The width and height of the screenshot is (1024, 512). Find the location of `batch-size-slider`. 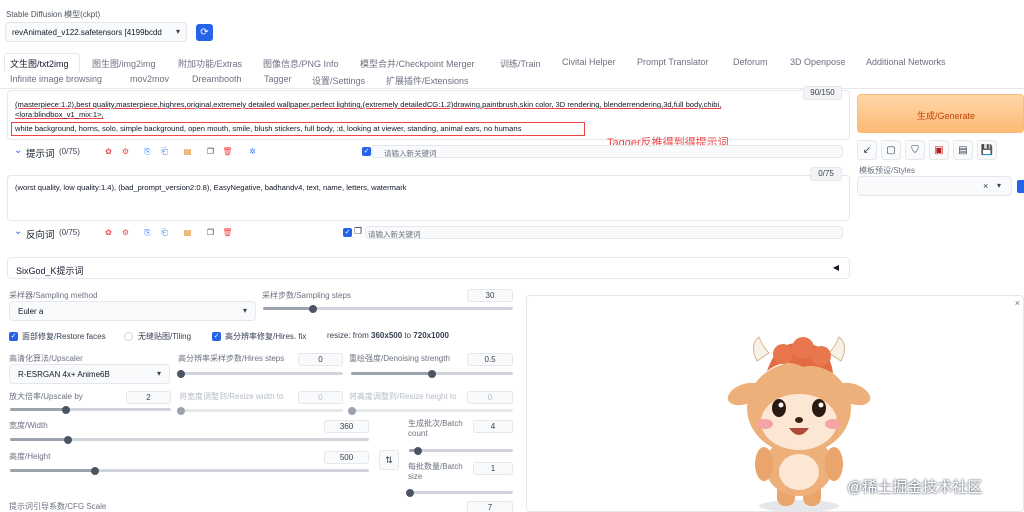

batch-size-slider is located at coordinates (459, 492).